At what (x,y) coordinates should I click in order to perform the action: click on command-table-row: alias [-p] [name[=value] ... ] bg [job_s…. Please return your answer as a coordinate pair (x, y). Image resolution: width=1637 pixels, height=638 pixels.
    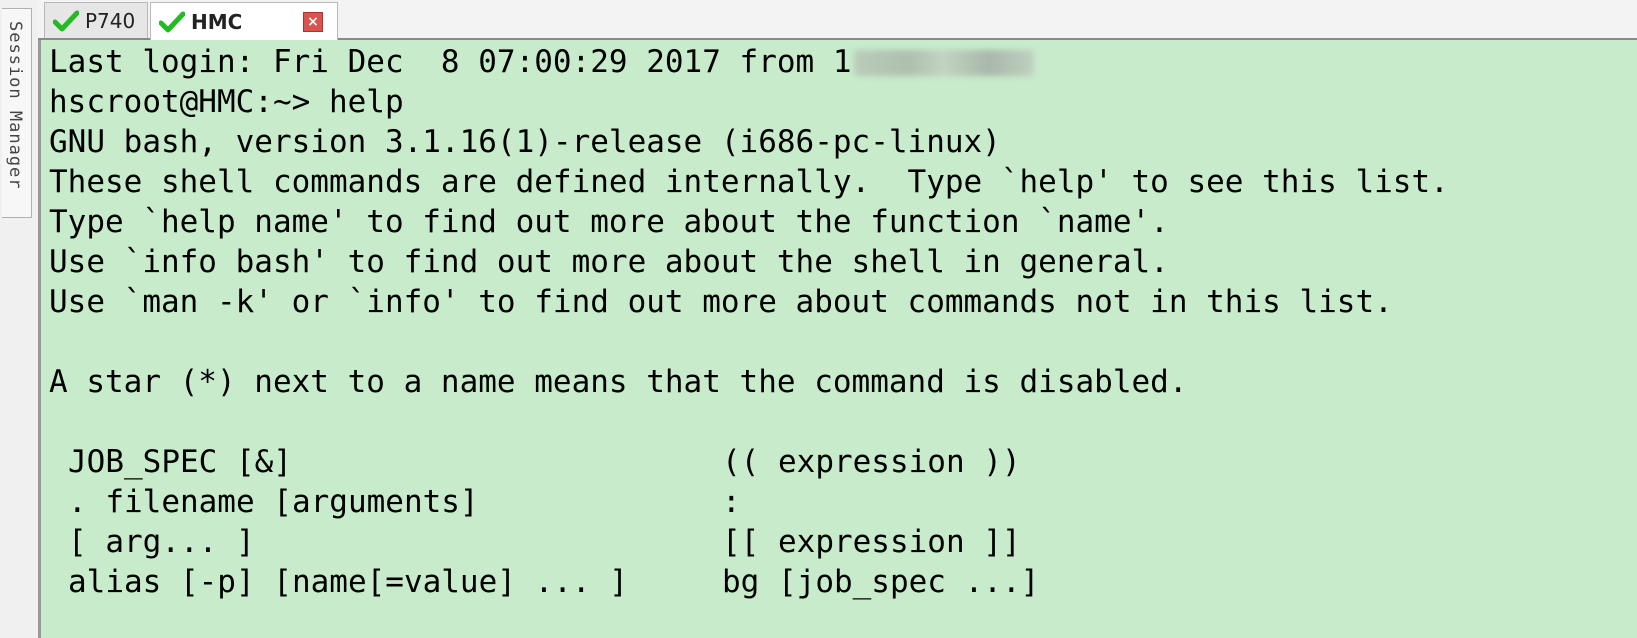
    Looking at the image, I should click on (843, 582).